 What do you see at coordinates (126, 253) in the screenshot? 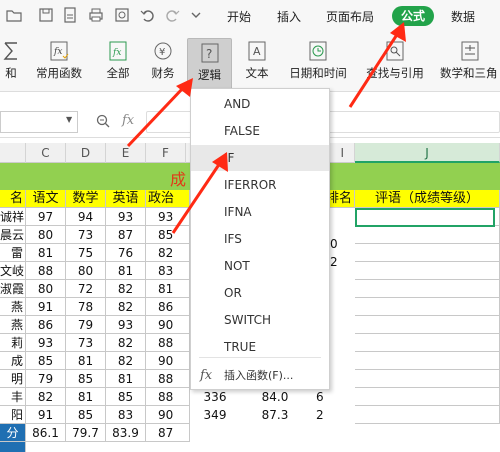
I see `score-cell: 76` at bounding box center [126, 253].